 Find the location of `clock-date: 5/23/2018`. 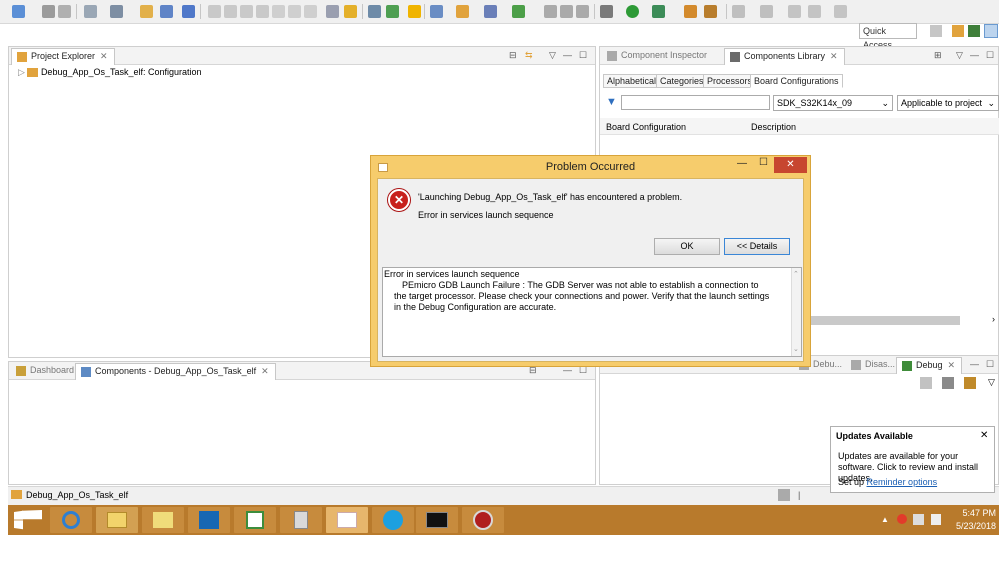

clock-date: 5/23/2018 is located at coordinates (975, 526).